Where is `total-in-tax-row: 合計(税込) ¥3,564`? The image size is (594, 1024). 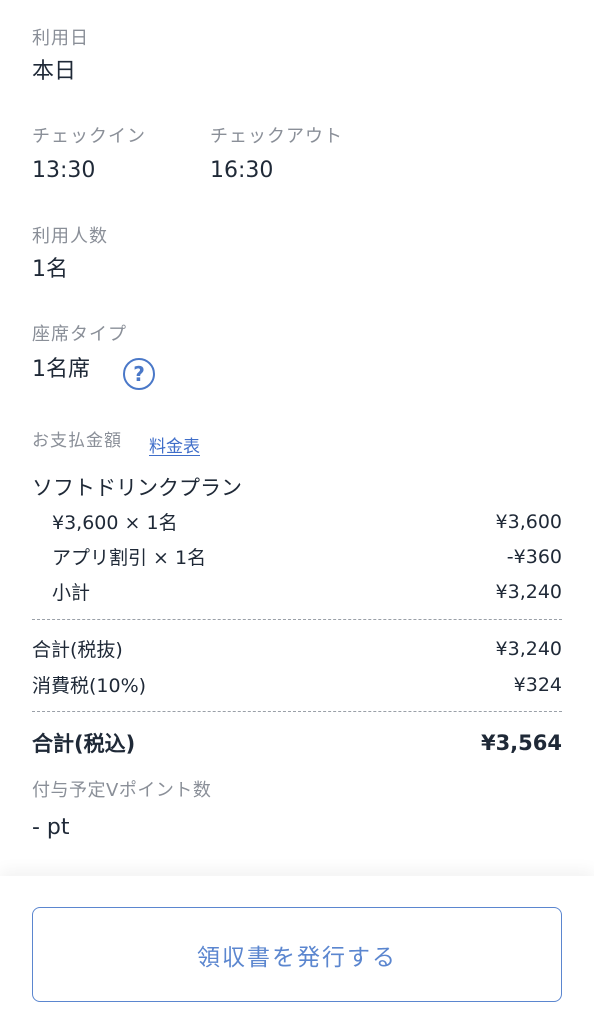 total-in-tax-row: 合計(税込) ¥3,564 is located at coordinates (297, 743).